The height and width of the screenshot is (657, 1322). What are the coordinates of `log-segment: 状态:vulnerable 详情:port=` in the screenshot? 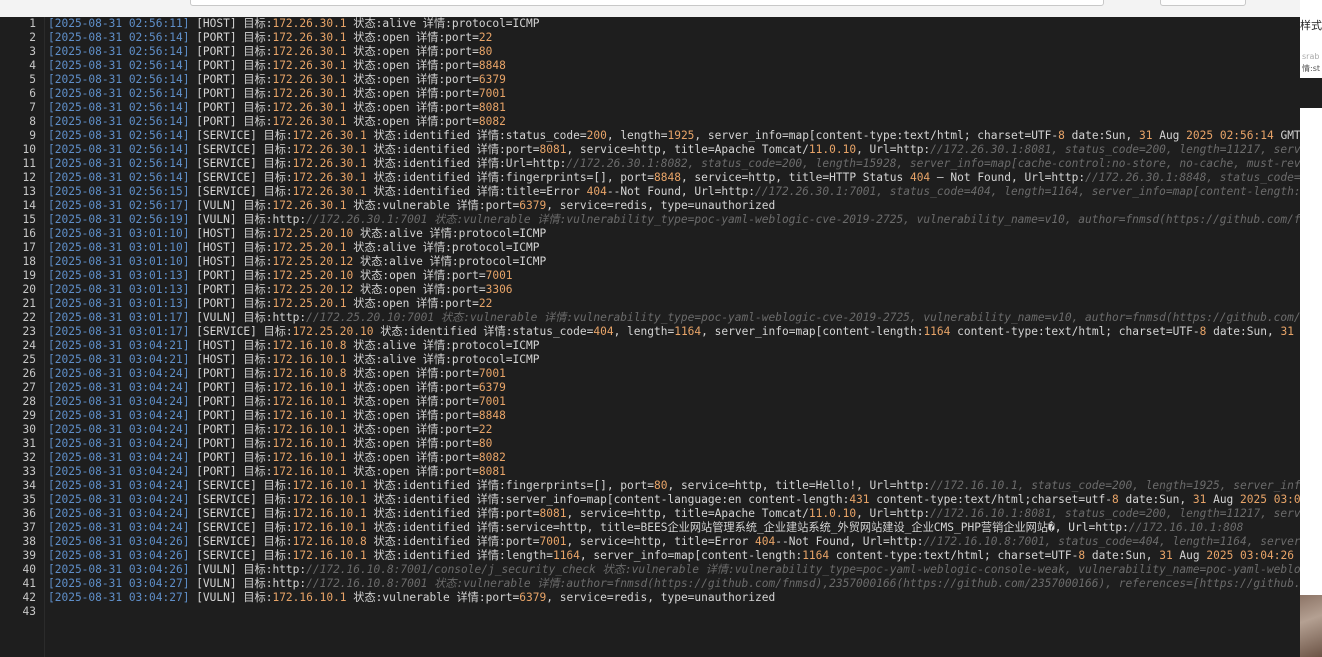 It's located at (433, 205).